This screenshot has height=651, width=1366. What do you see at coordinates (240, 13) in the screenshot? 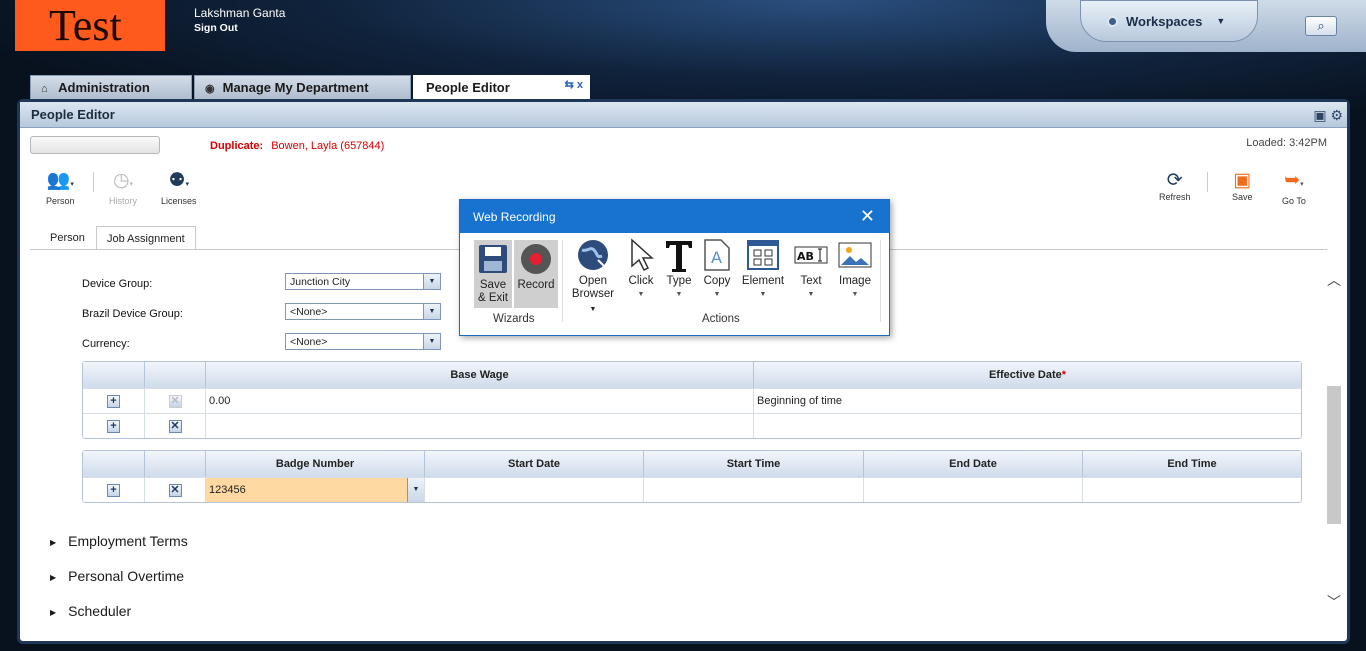
I see `user-name: Lakshman Ganta` at bounding box center [240, 13].